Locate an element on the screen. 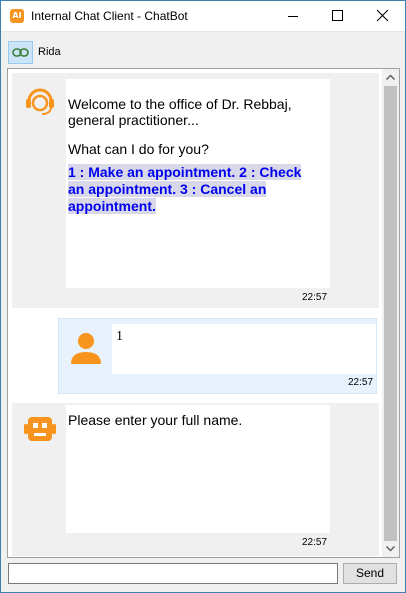 The height and width of the screenshot is (593, 406). link-button is located at coordinates (20, 52).